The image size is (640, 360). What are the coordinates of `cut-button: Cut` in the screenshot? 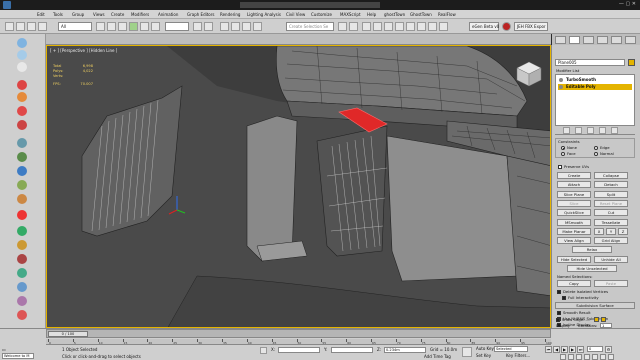 It's located at (611, 212).